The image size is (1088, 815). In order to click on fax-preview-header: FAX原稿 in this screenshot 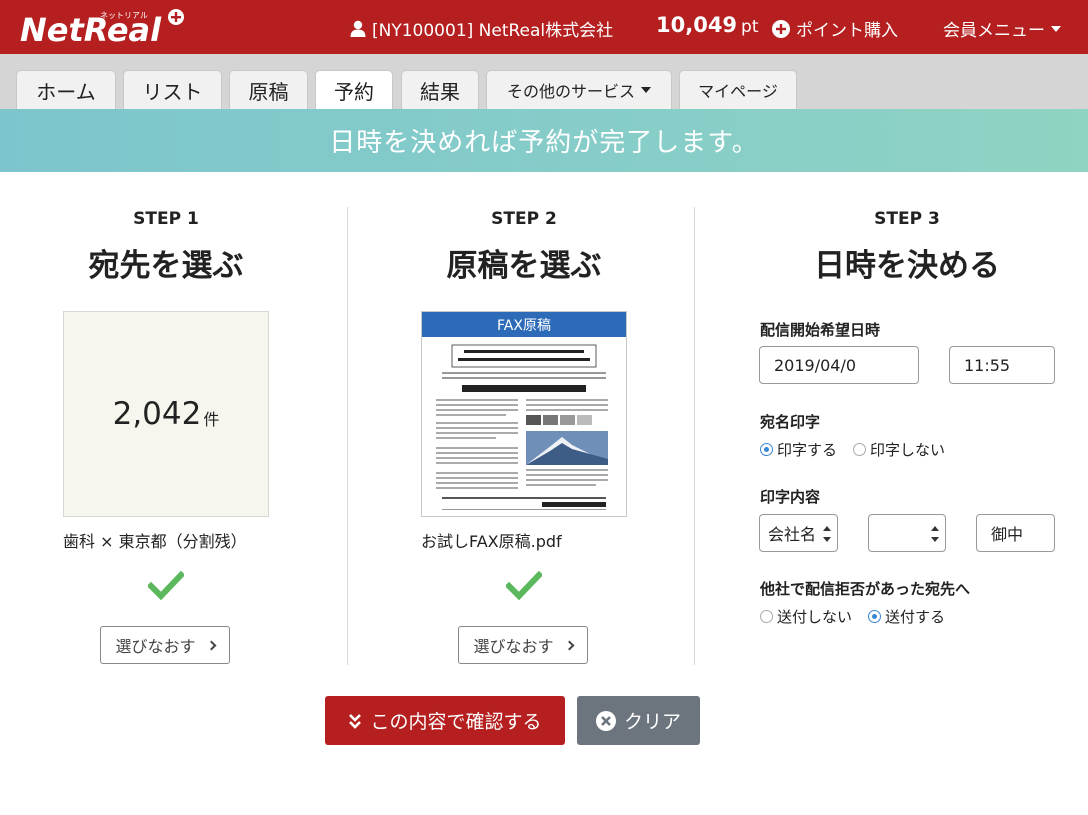, I will do `click(524, 324)`.